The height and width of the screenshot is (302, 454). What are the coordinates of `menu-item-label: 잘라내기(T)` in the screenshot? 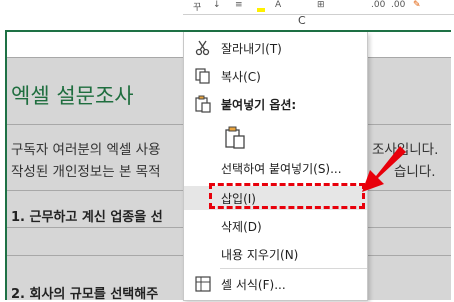 It's located at (251, 49).